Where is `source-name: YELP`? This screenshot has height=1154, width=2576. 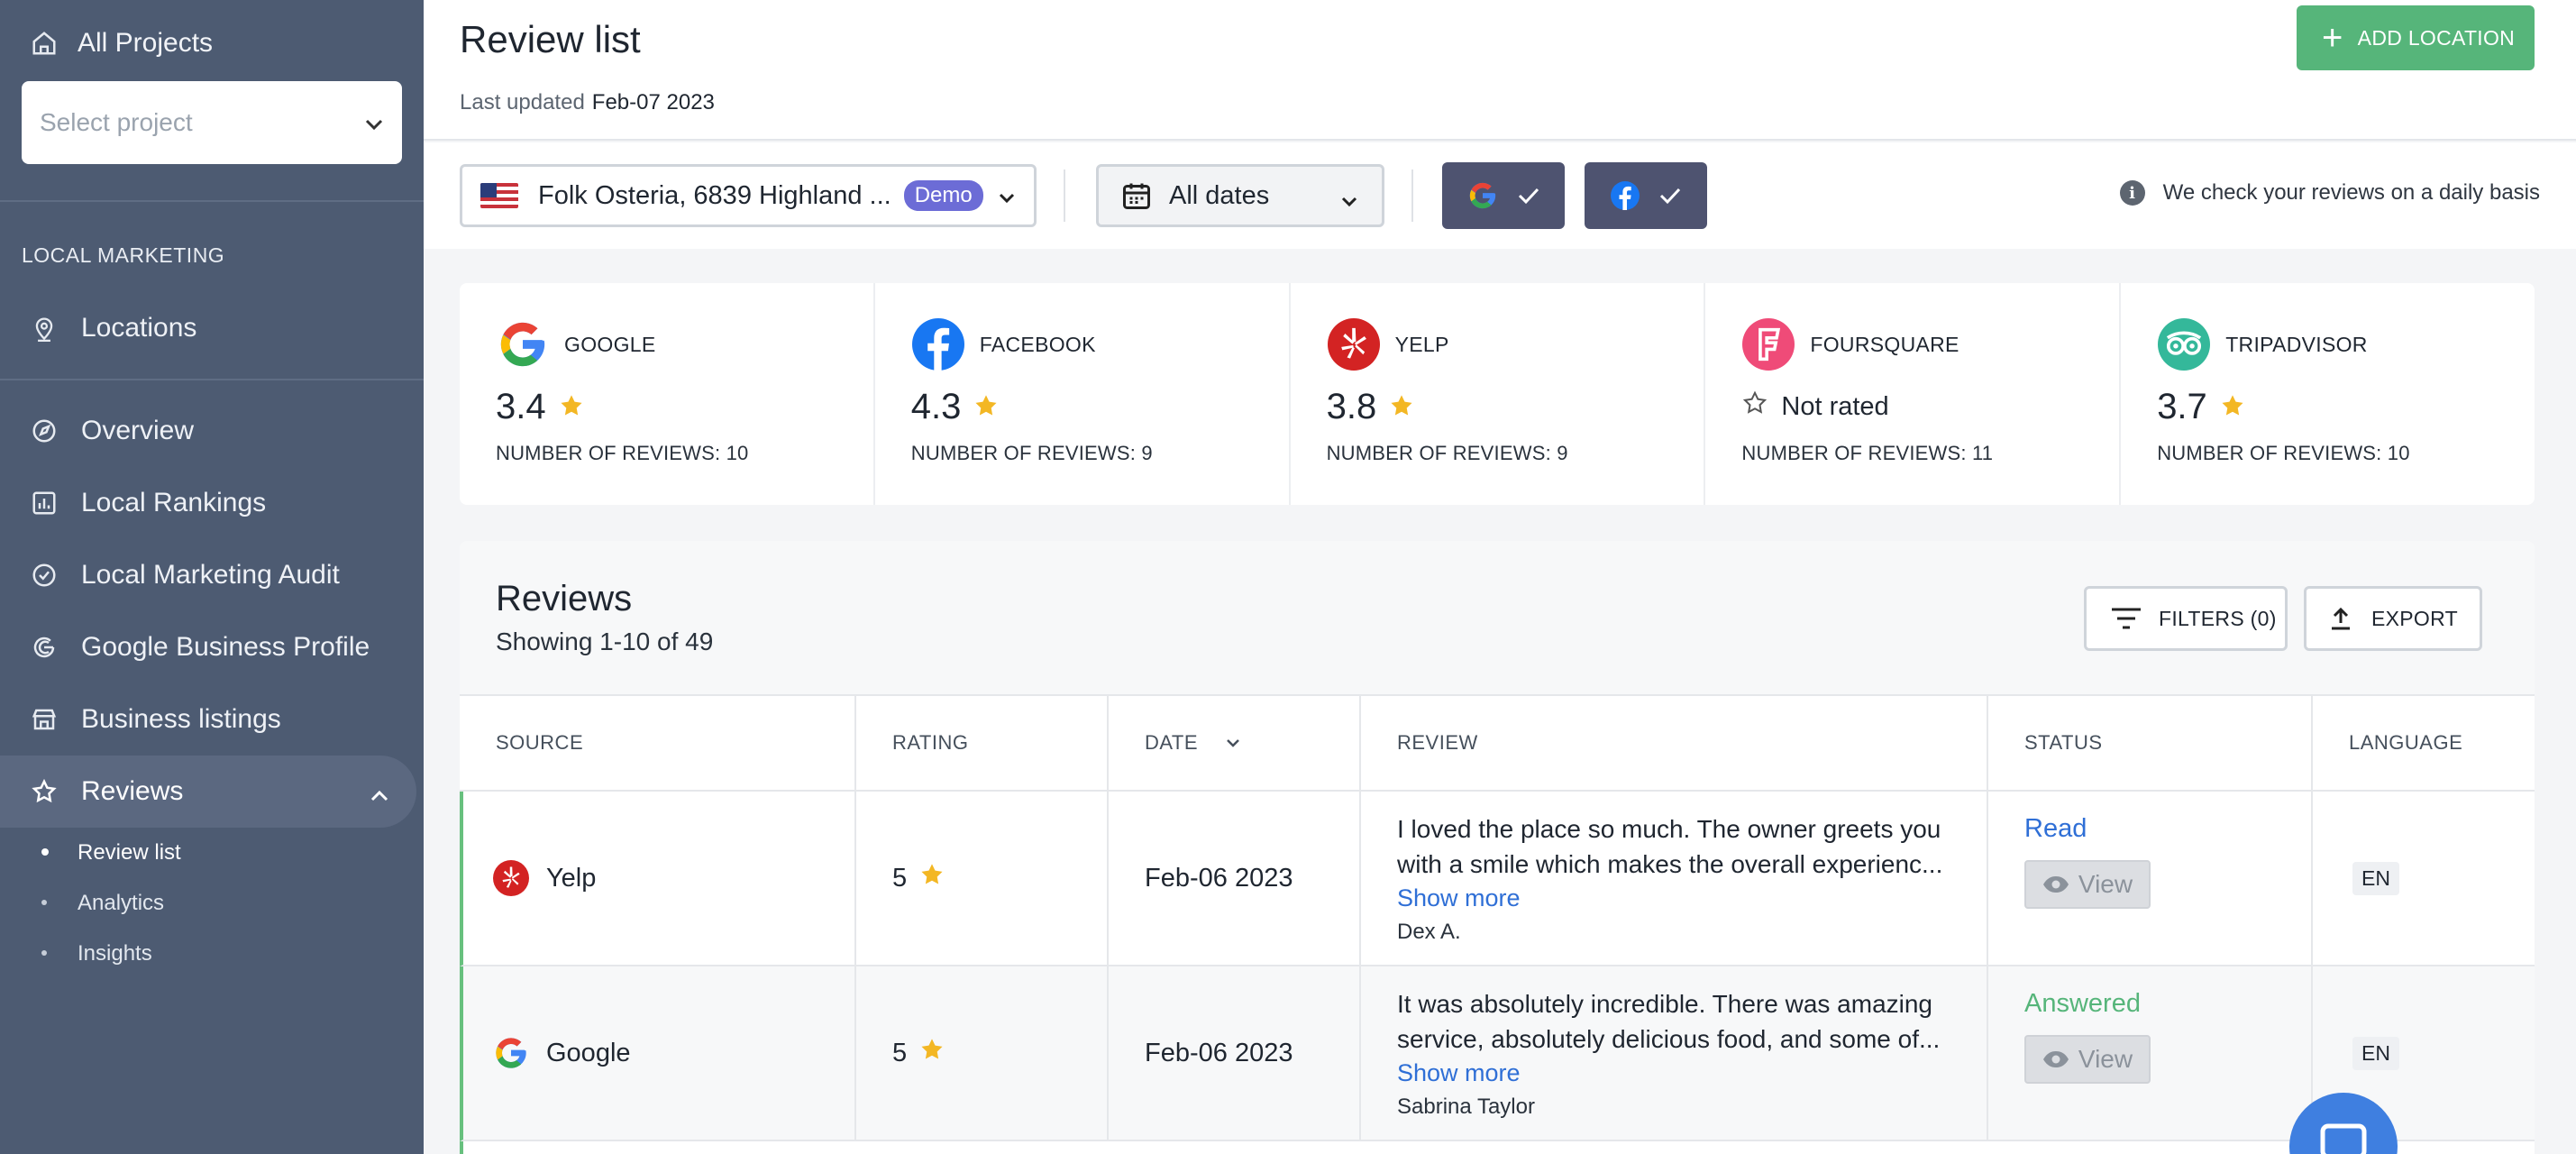
source-name: YELP is located at coordinates (1421, 344).